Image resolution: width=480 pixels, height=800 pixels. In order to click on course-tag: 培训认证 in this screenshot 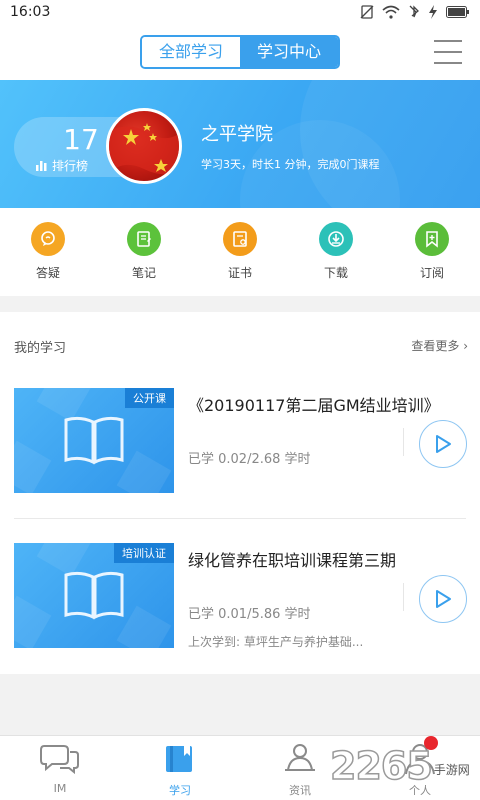, I will do `click(144, 553)`.